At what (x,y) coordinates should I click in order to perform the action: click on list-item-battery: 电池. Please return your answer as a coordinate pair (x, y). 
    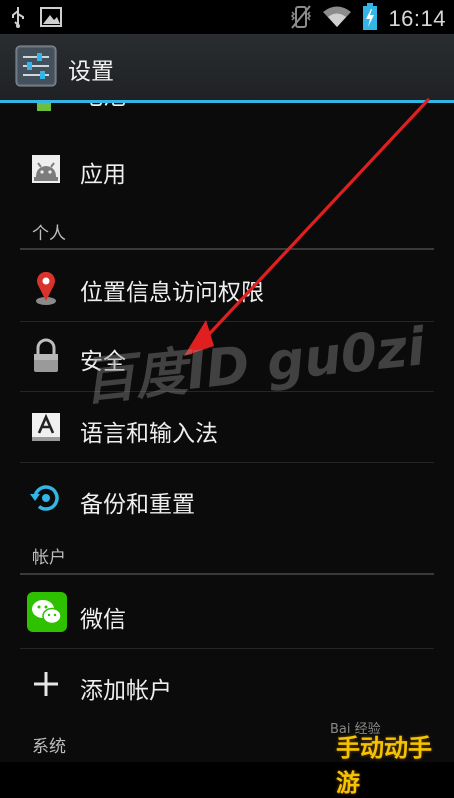
    Looking at the image, I should click on (227, 113).